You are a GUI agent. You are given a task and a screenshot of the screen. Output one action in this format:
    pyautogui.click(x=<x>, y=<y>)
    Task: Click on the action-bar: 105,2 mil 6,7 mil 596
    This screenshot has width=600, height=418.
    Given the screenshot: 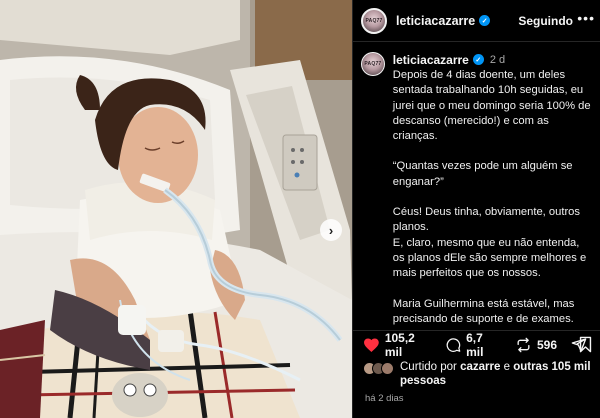 What is the action you would take?
    pyautogui.click(x=476, y=344)
    